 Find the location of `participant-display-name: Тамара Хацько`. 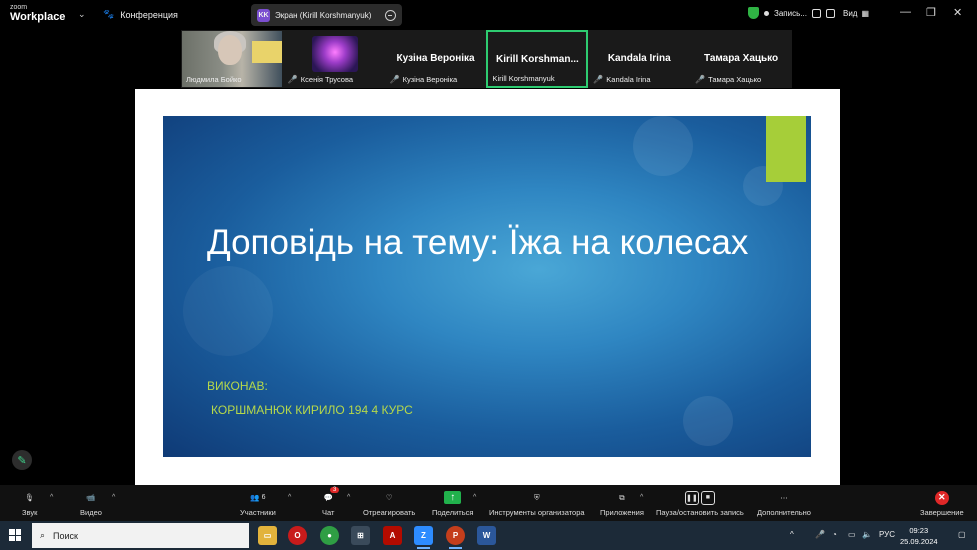

participant-display-name: Тамара Хацько is located at coordinates (741, 58).